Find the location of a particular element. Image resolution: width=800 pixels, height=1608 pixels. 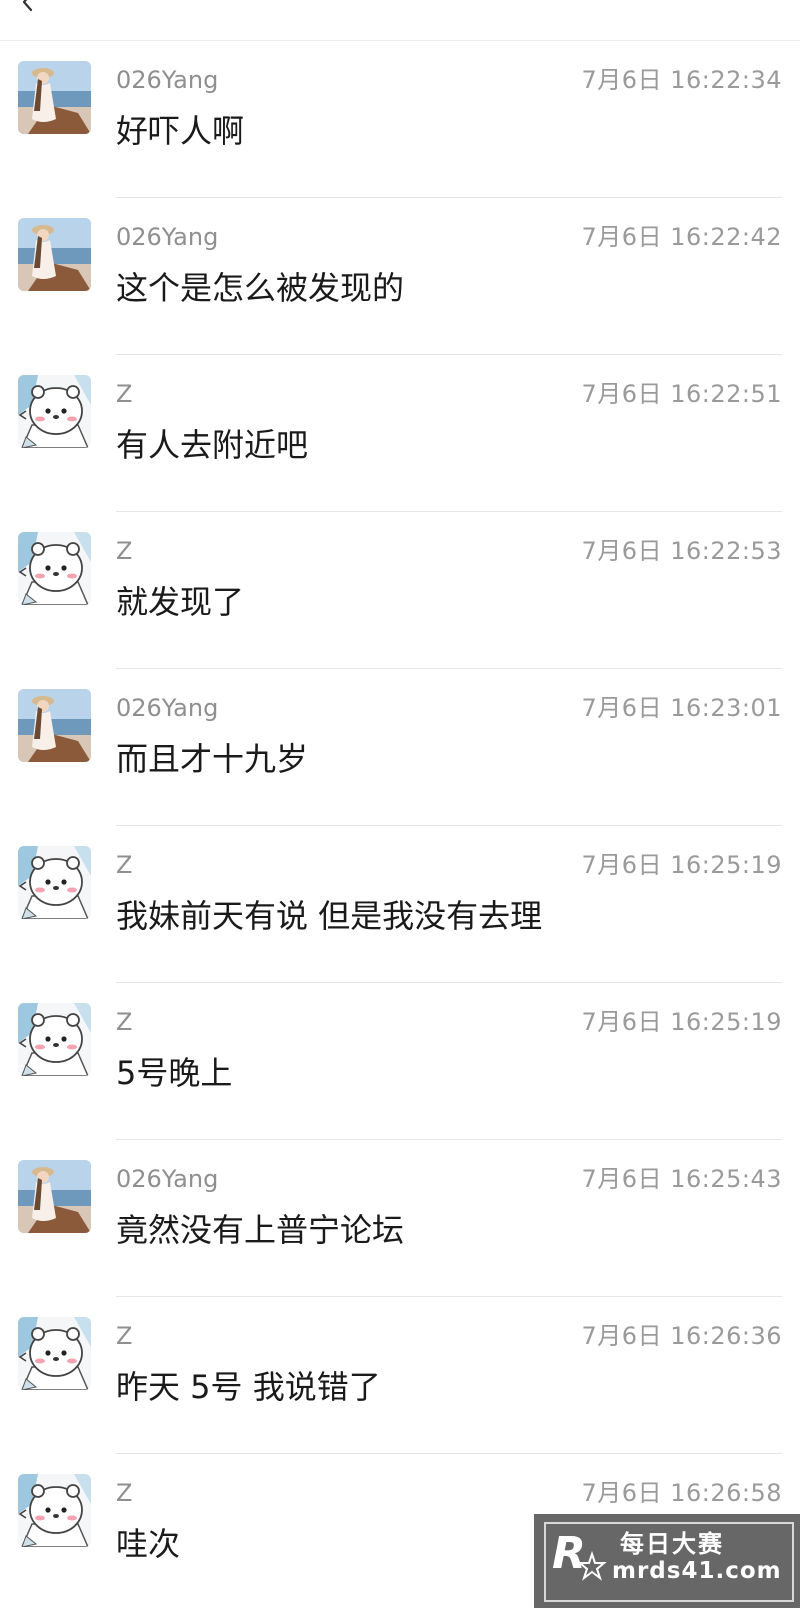

back-arrow-icon is located at coordinates (28, 8).